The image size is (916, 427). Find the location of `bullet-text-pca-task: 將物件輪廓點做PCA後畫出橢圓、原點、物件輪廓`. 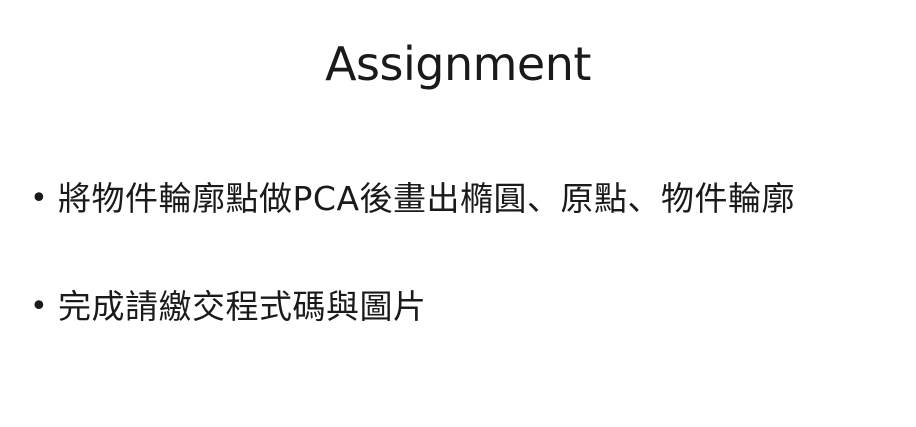

bullet-text-pca-task: 將物件輪廓點做PCA後畫出橢圓、原點、物件輪廓 is located at coordinates (427, 198).